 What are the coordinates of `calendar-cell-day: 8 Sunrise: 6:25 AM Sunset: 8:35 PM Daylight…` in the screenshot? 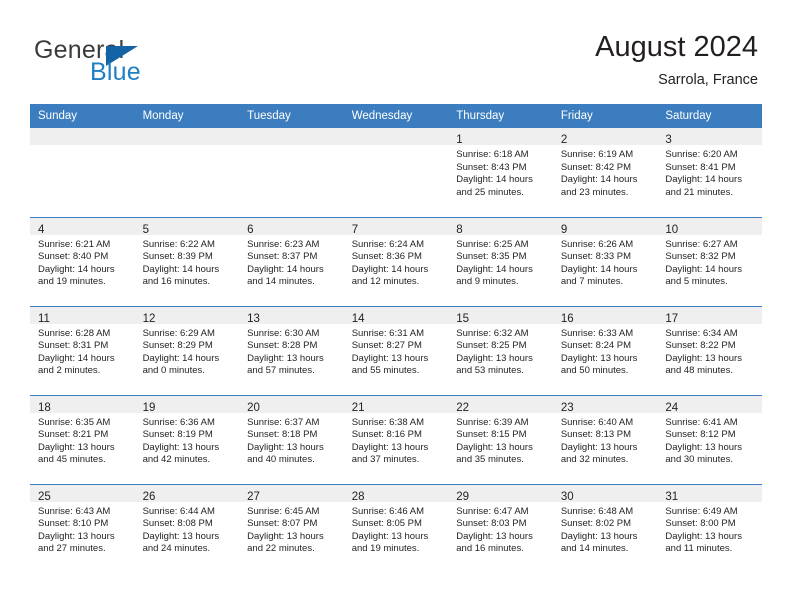 It's located at (500, 261).